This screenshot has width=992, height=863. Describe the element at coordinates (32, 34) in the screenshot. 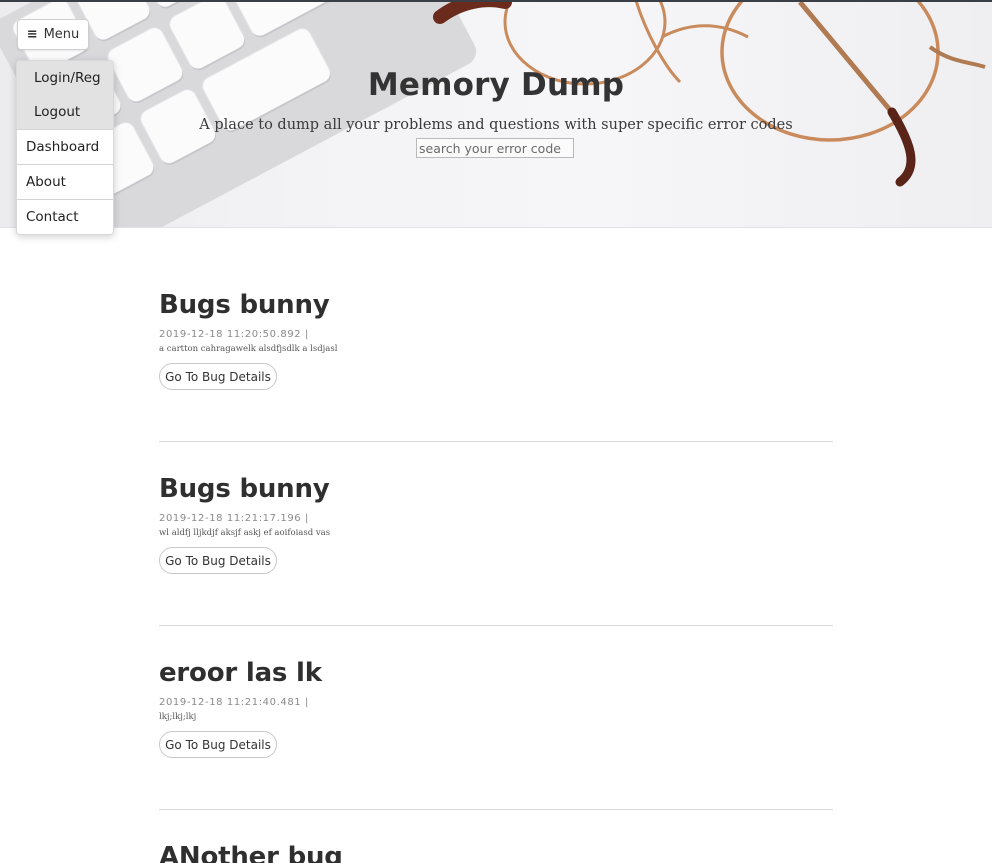

I see `hamburger-icon: ≡` at that location.